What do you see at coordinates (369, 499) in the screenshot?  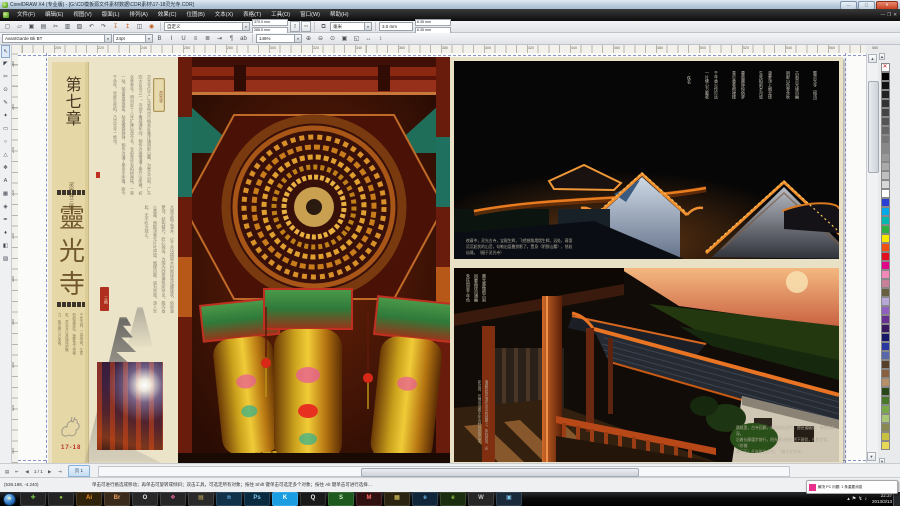 I see `taskbar-app-13: M` at bounding box center [369, 499].